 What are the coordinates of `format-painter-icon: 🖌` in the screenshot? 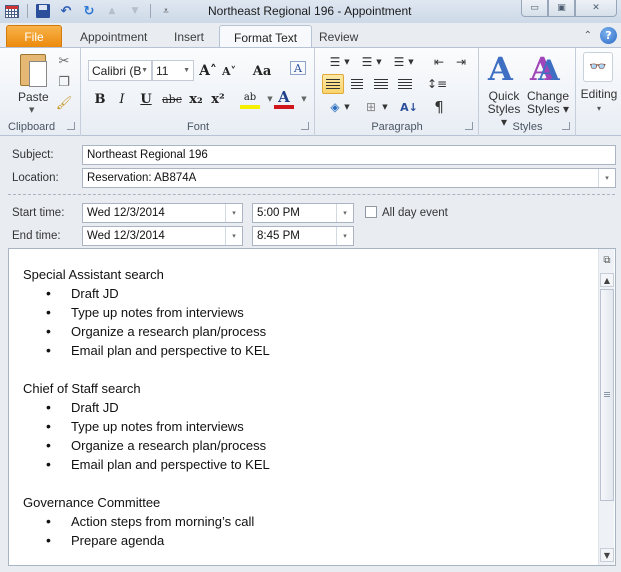 It's located at (64, 103).